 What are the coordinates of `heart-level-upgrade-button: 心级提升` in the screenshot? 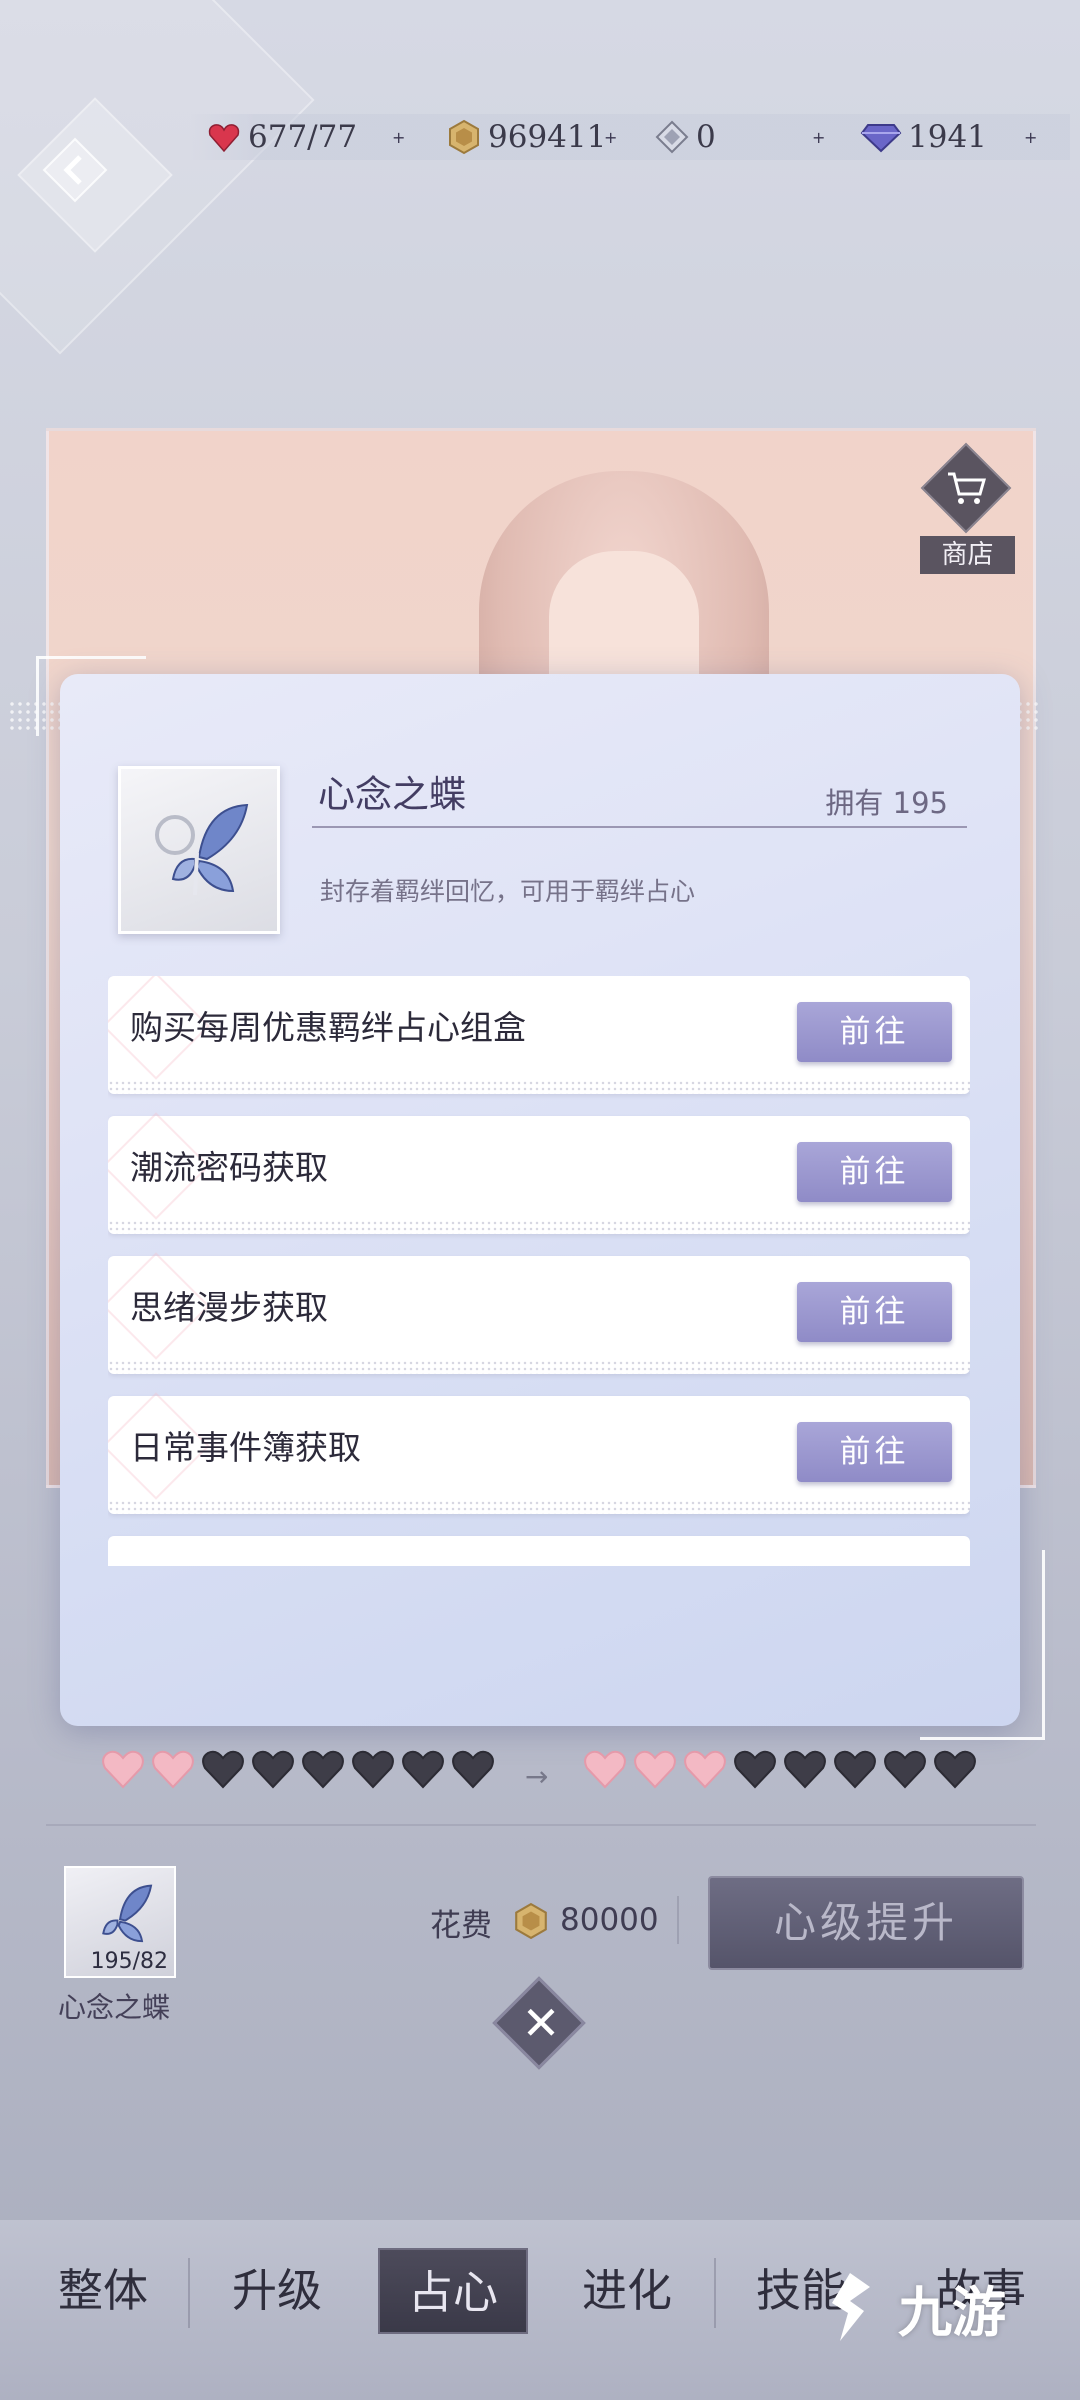 It's located at (866, 1923).